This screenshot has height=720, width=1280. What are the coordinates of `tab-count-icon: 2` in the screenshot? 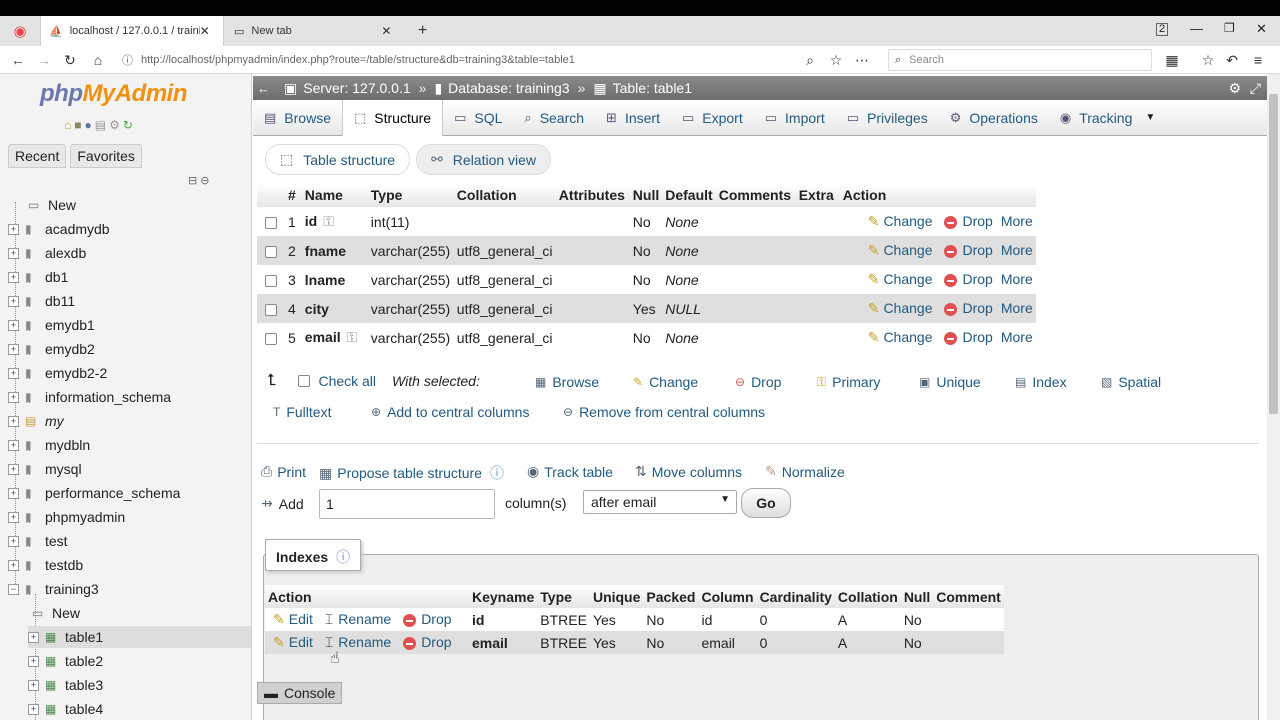 It's located at (1162, 29).